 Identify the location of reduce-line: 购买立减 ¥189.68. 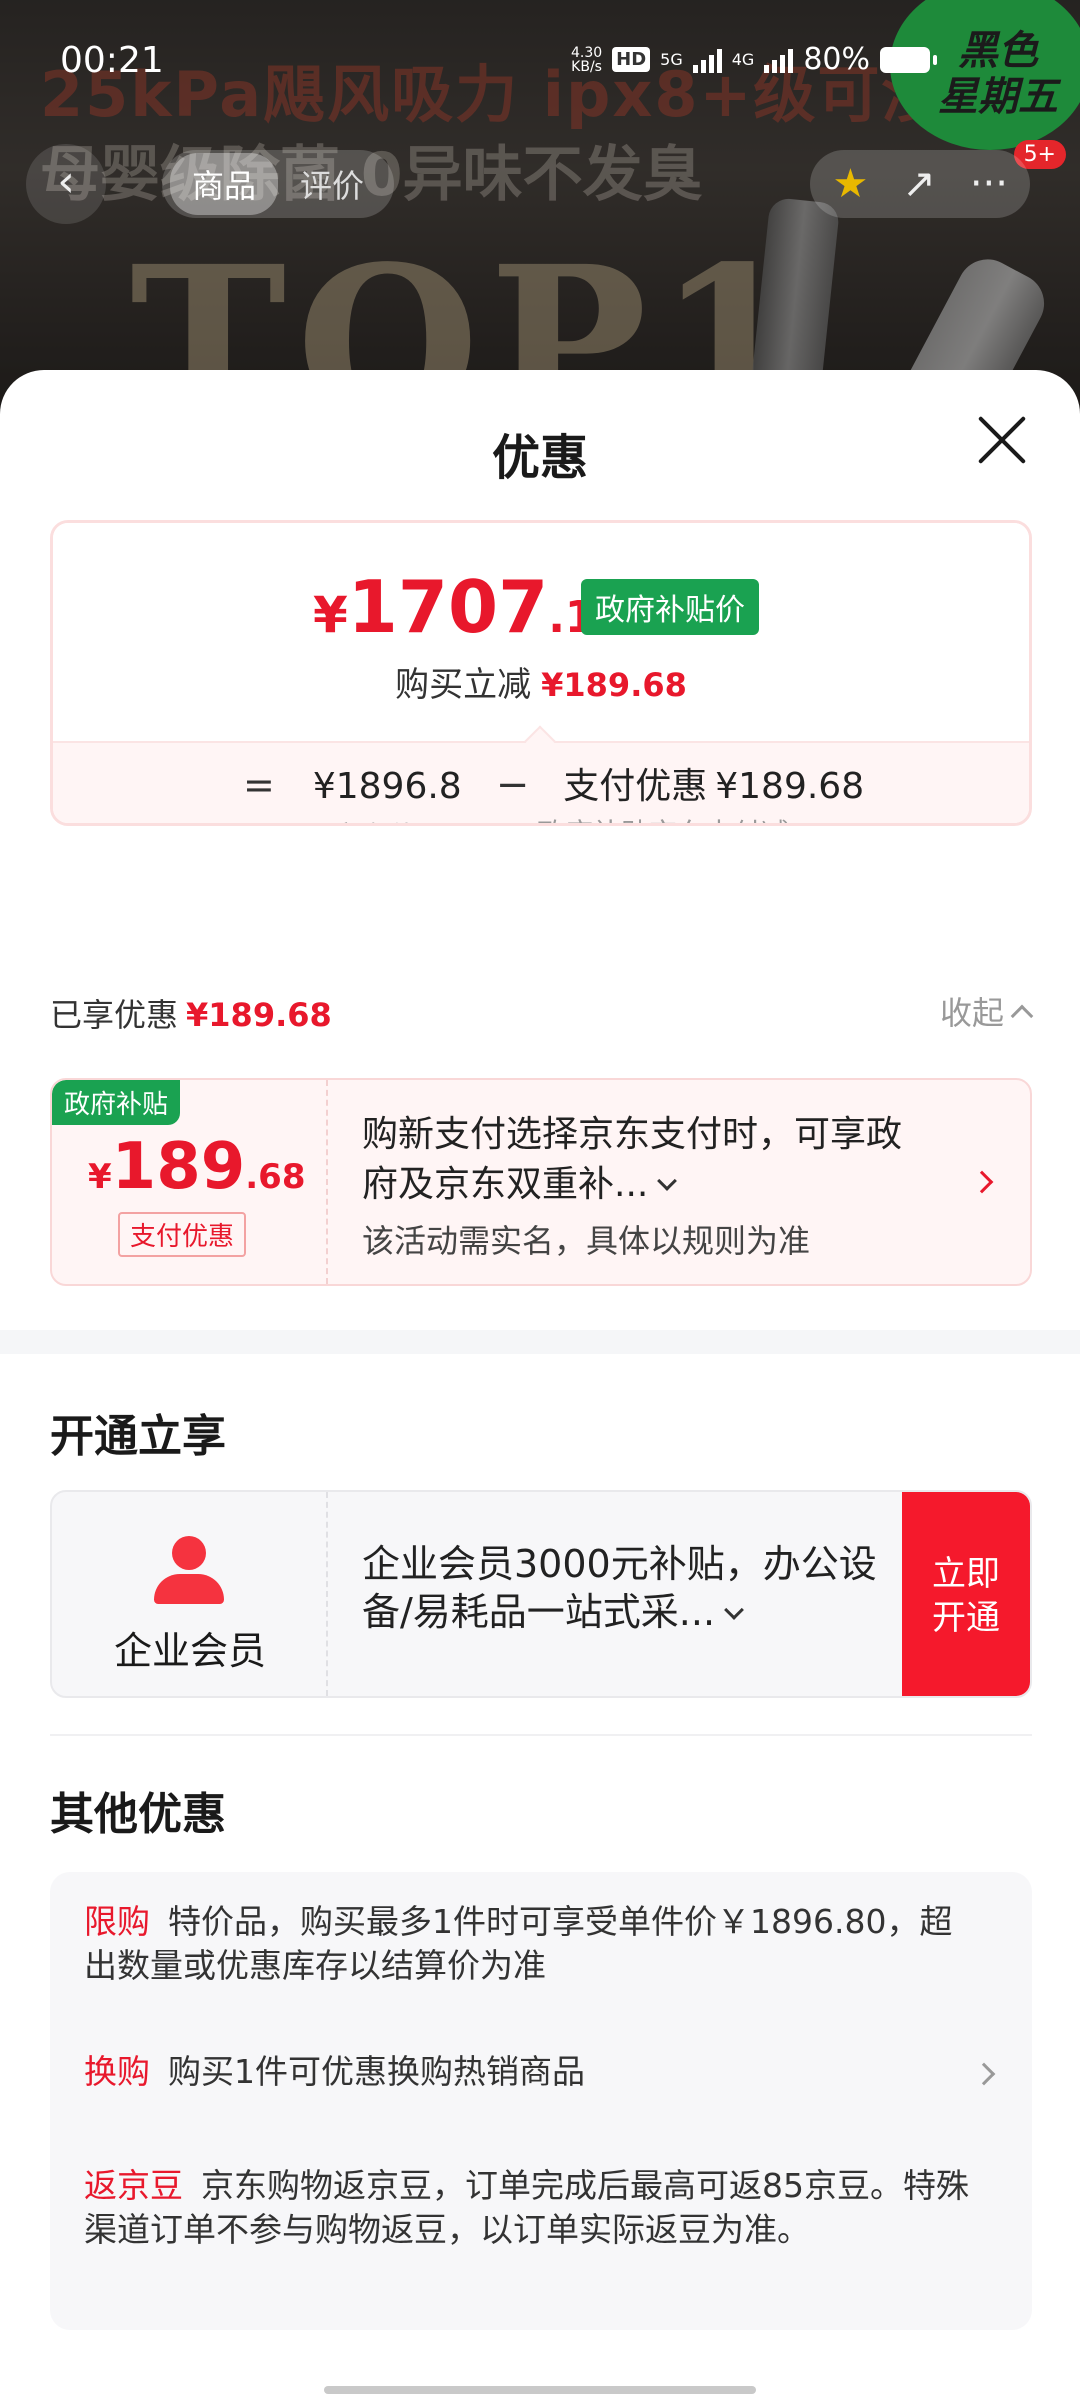
(541, 681).